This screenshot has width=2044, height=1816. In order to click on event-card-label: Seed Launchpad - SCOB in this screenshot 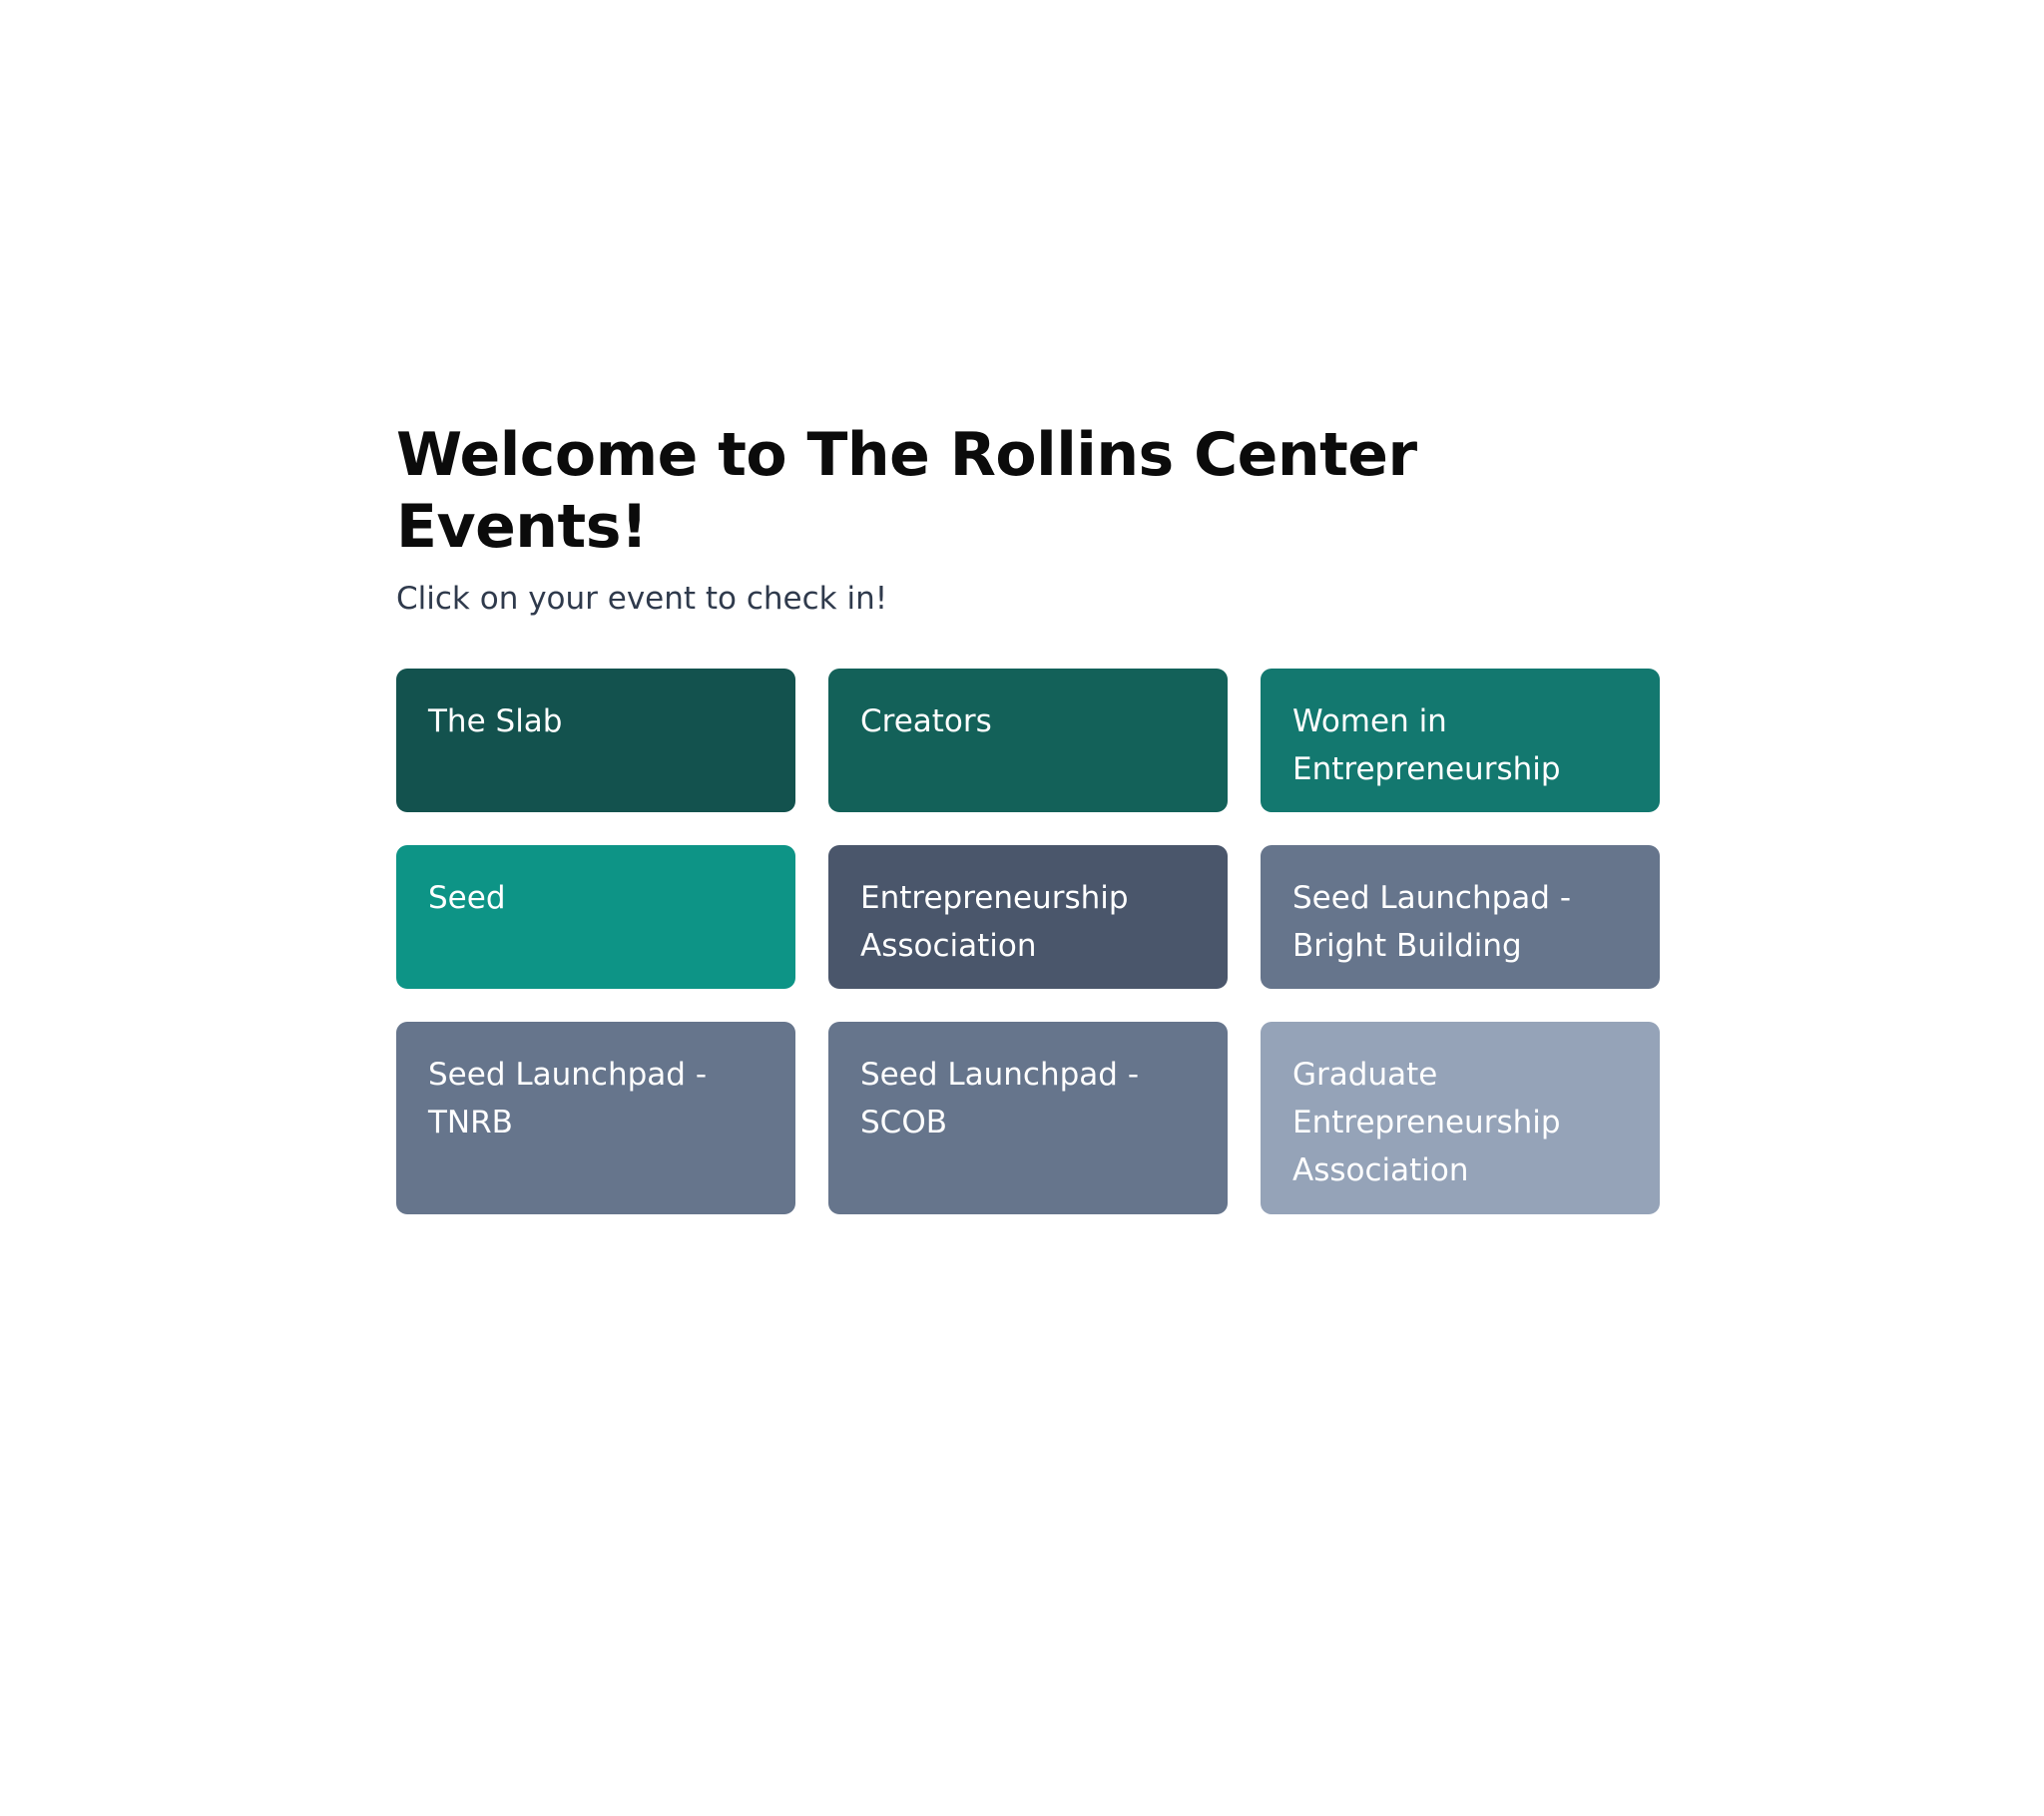, I will do `click(999, 1098)`.